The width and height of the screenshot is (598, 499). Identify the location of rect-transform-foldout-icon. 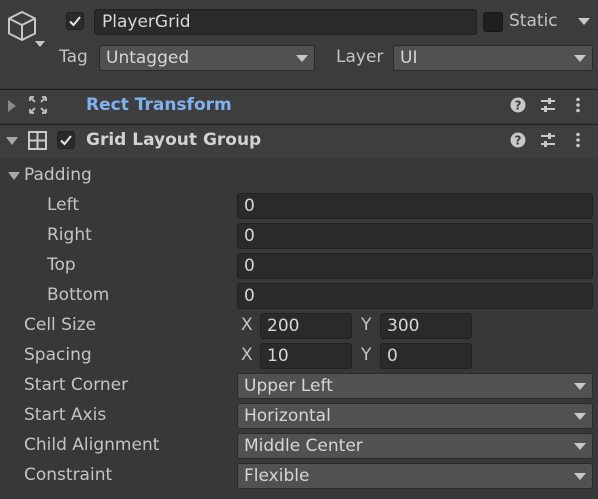
(12, 106).